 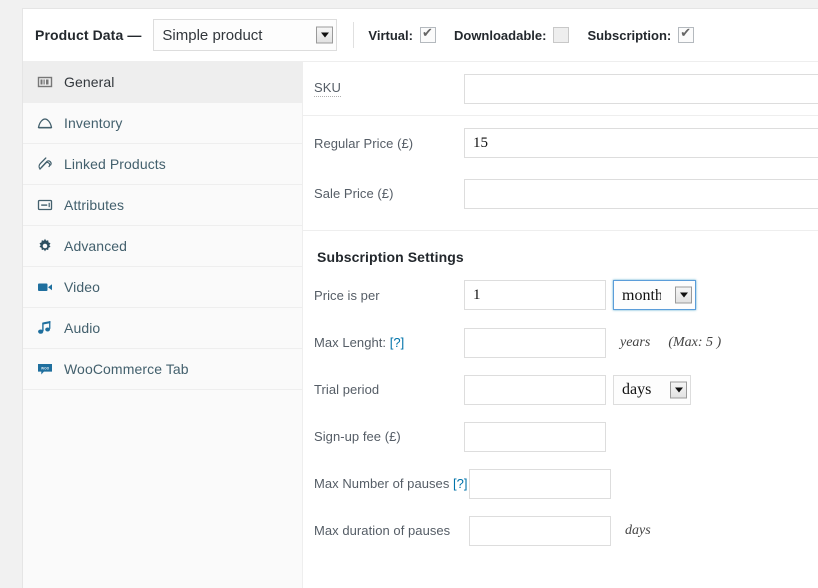 I want to click on max-length-row: Max Lenght: [?] years (Max: 5 ), so click(x=560, y=342).